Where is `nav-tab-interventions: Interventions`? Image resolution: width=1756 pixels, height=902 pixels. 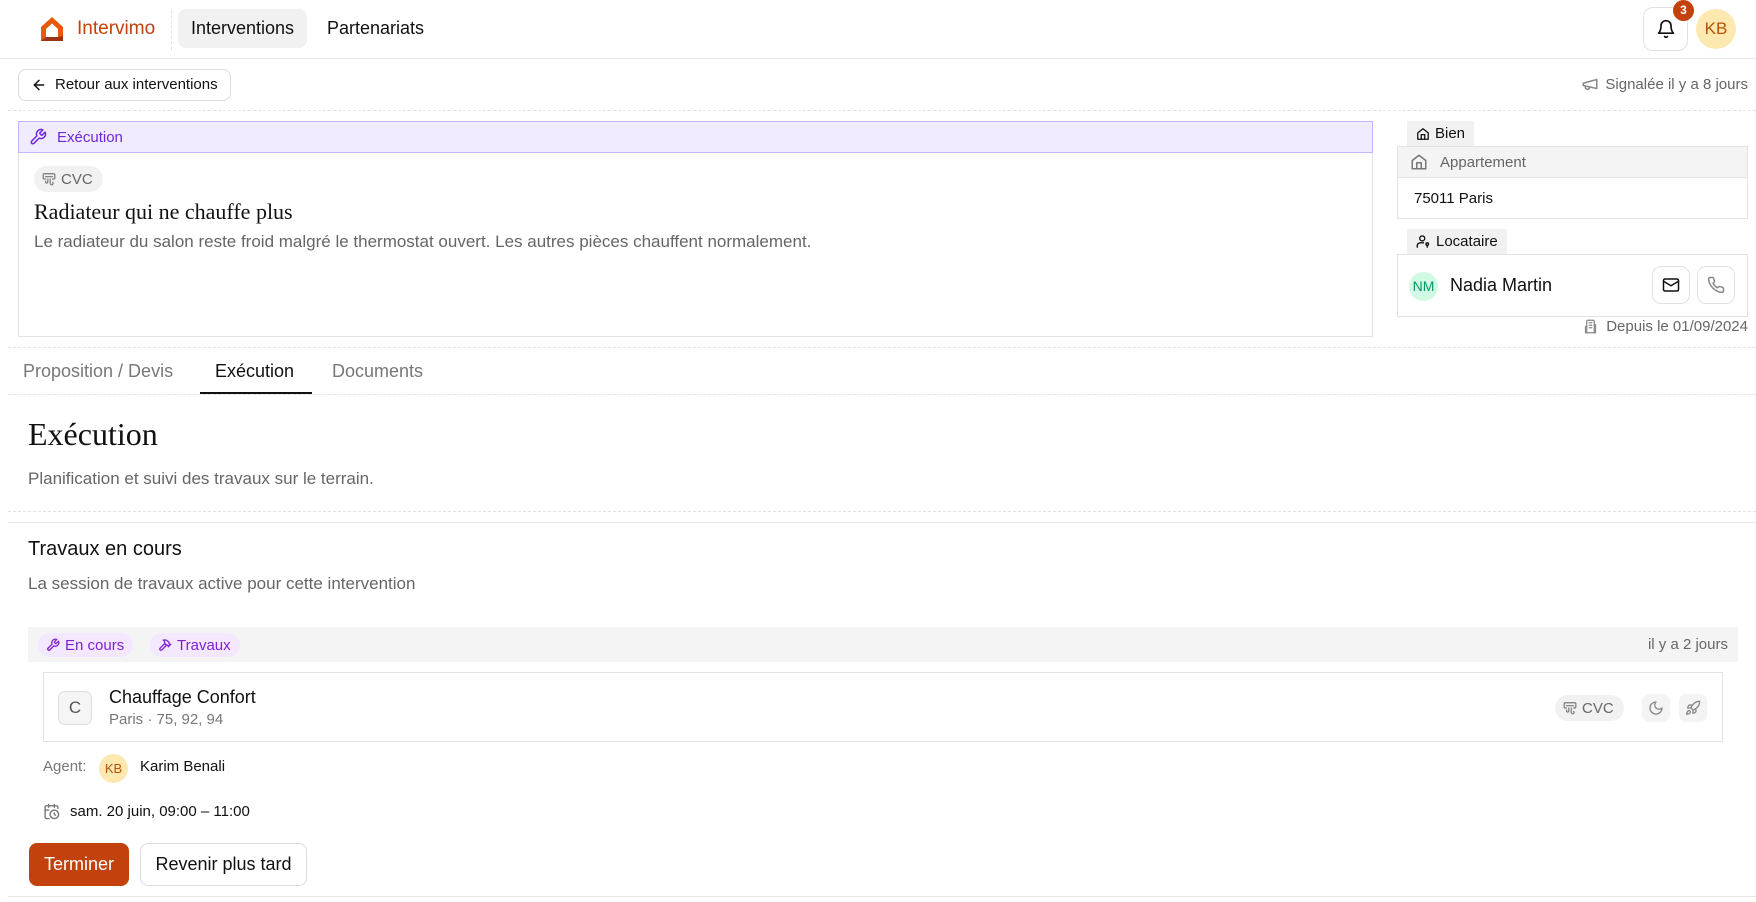
nav-tab-interventions: Interventions is located at coordinates (243, 28).